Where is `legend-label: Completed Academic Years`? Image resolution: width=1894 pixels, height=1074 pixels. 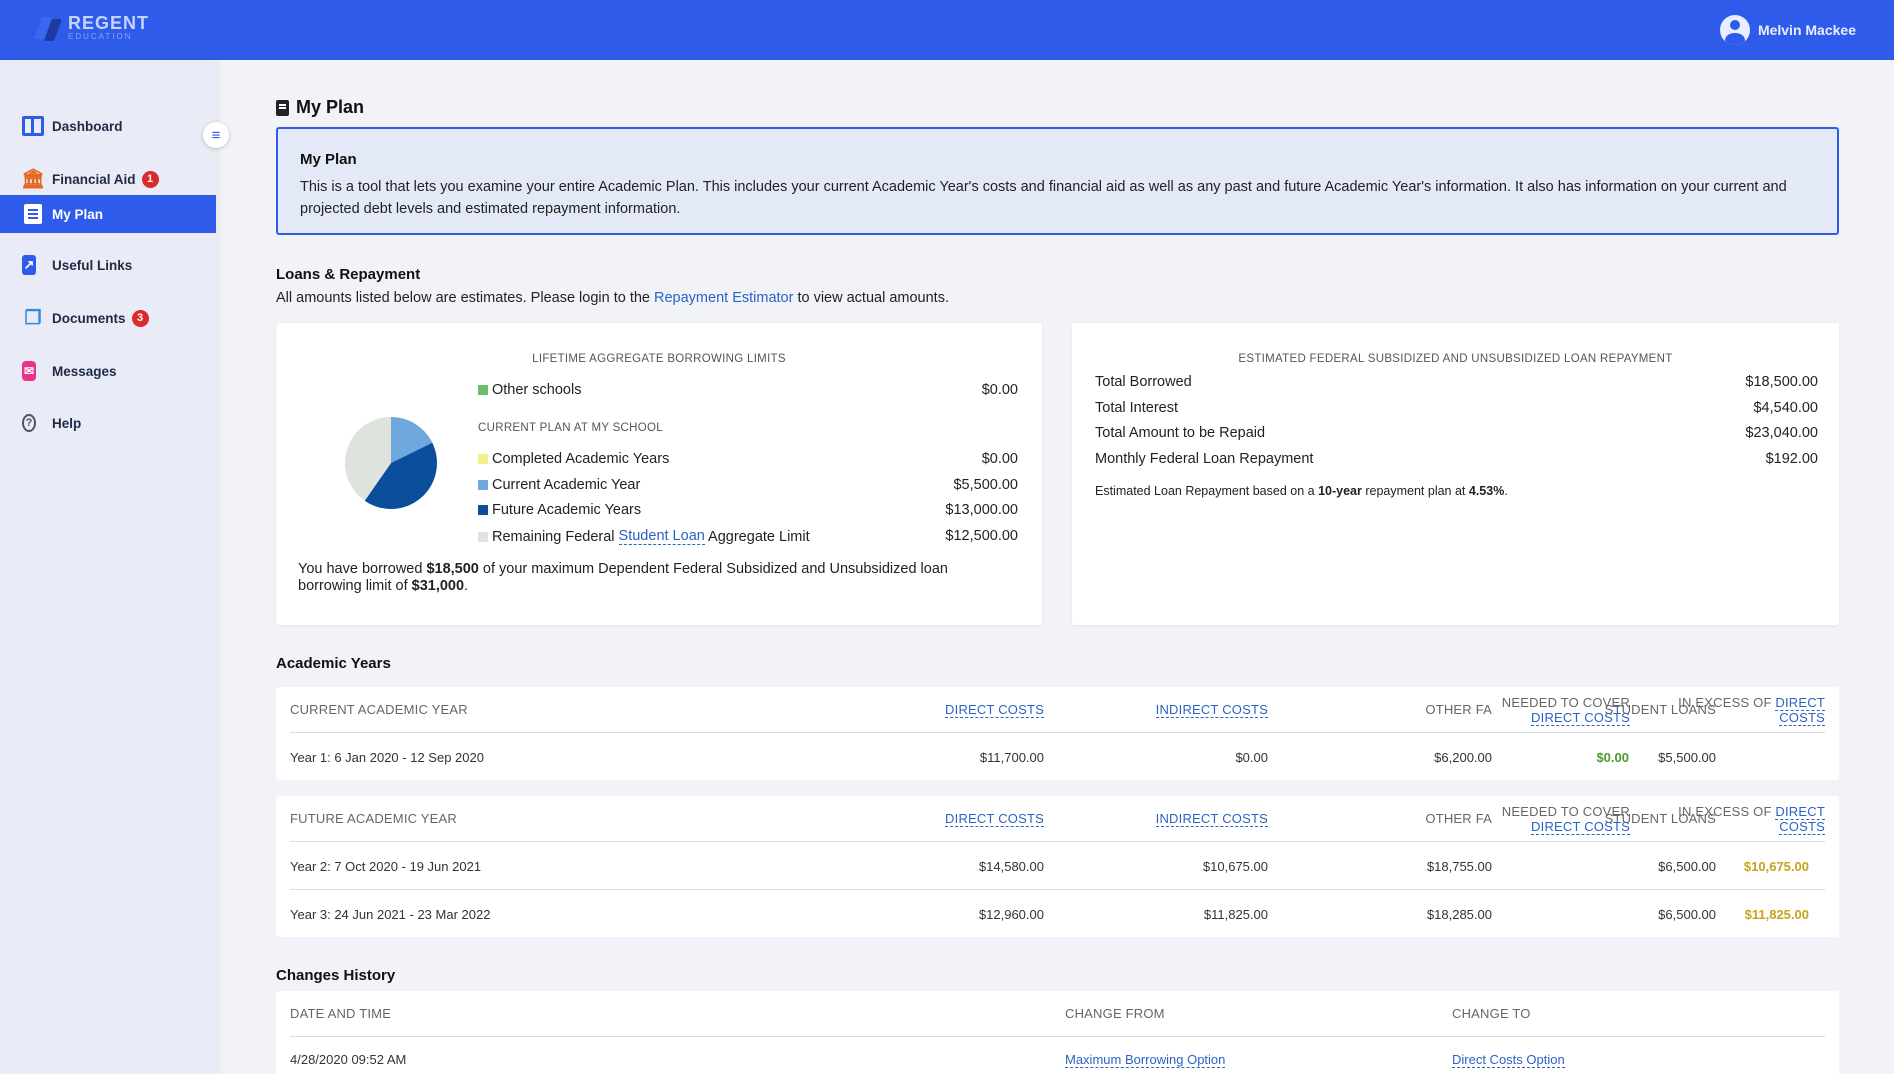
legend-label: Completed Academic Years is located at coordinates (581, 459).